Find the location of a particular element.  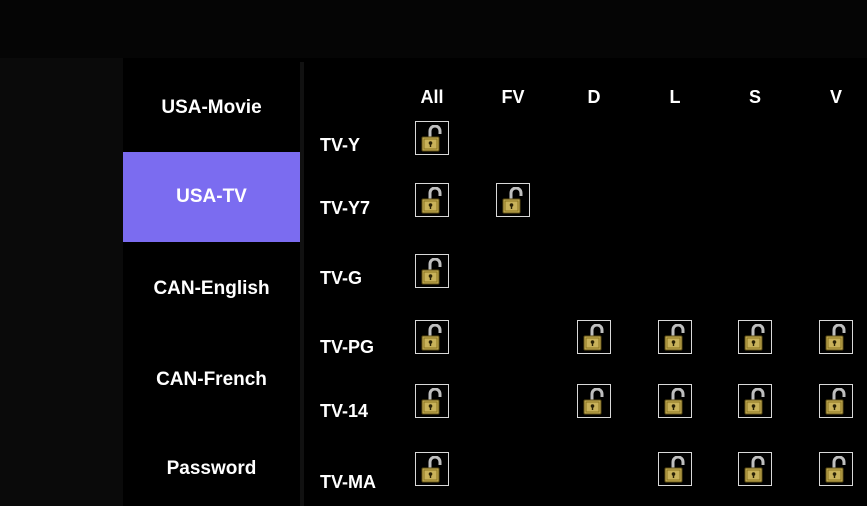

lock-toggle-tv-g-all is located at coordinates (432, 271).